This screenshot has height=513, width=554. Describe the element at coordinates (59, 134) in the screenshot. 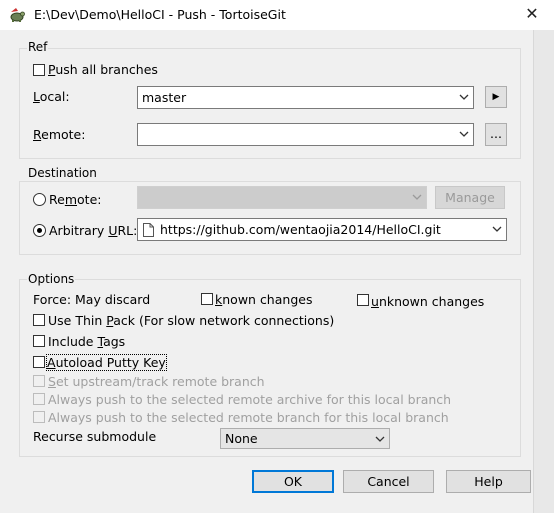

I see `remote-label: Remote:` at that location.